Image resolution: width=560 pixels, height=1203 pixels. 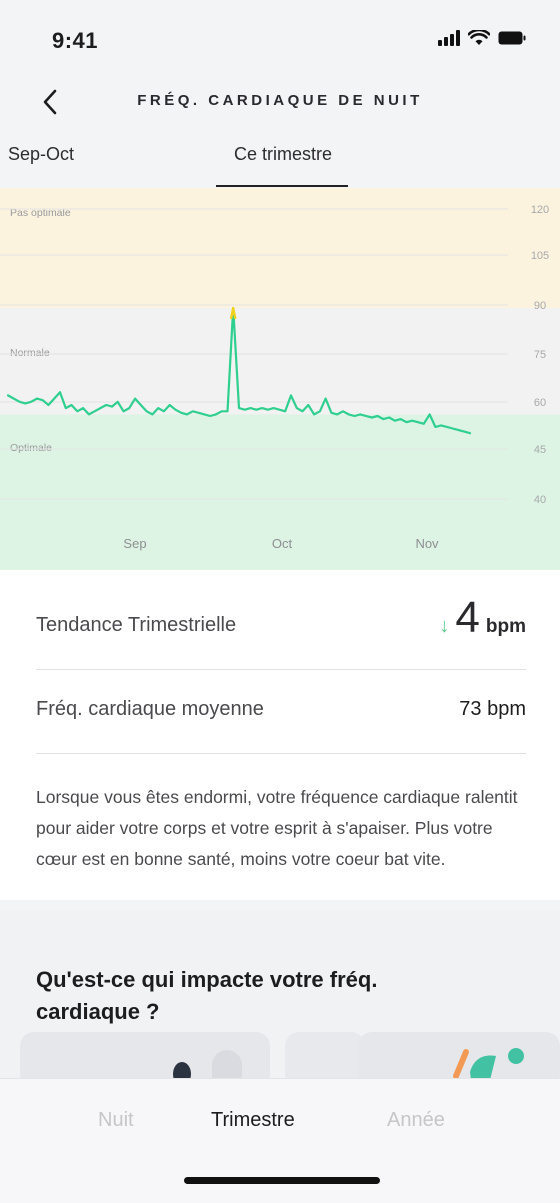 What do you see at coordinates (150, 709) in the screenshot?
I see `average-label: Fréq. cardiaque moyenne` at bounding box center [150, 709].